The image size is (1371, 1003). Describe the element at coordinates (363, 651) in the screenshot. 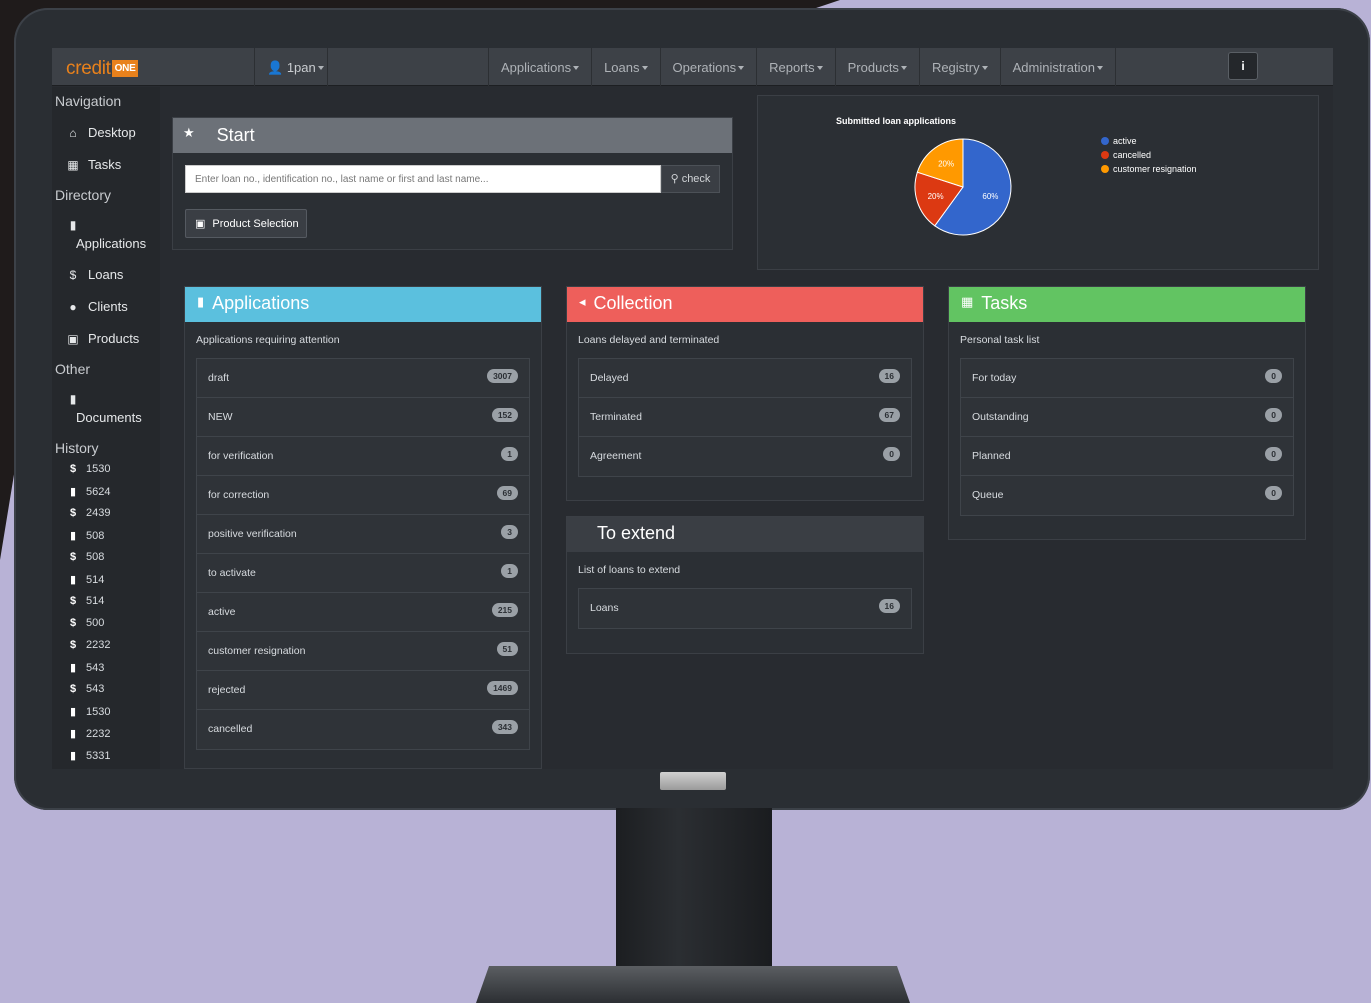

I see `list-item: customer resignation 51` at that location.